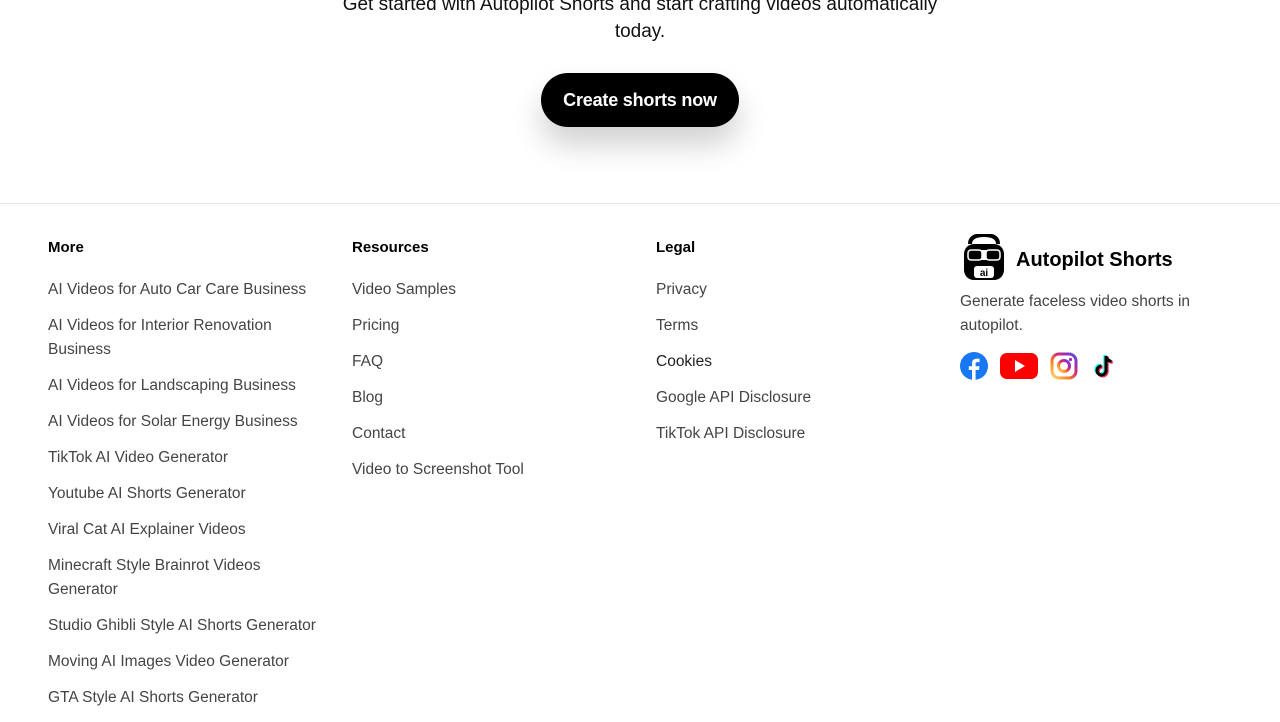 This screenshot has width=1280, height=722. What do you see at coordinates (404, 289) in the screenshot?
I see `footer-link-video-samples: Video Samples` at bounding box center [404, 289].